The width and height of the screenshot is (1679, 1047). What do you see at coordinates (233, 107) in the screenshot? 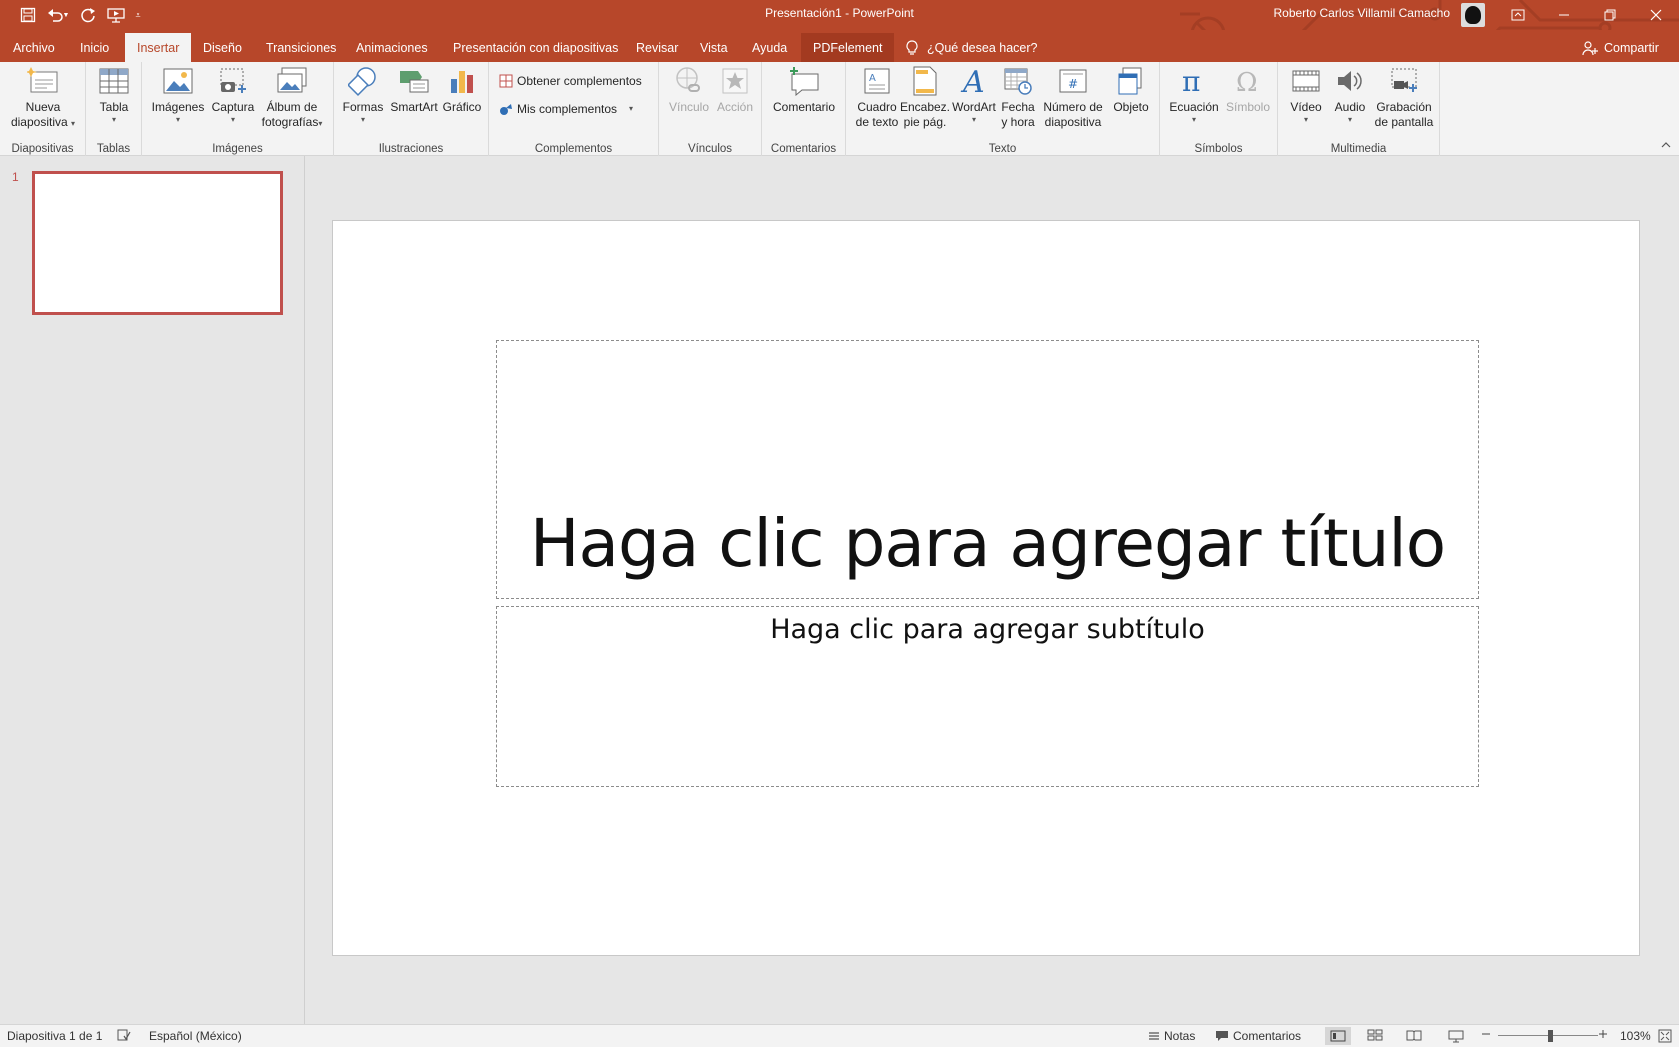
I see `screenshot-label: Captura` at bounding box center [233, 107].